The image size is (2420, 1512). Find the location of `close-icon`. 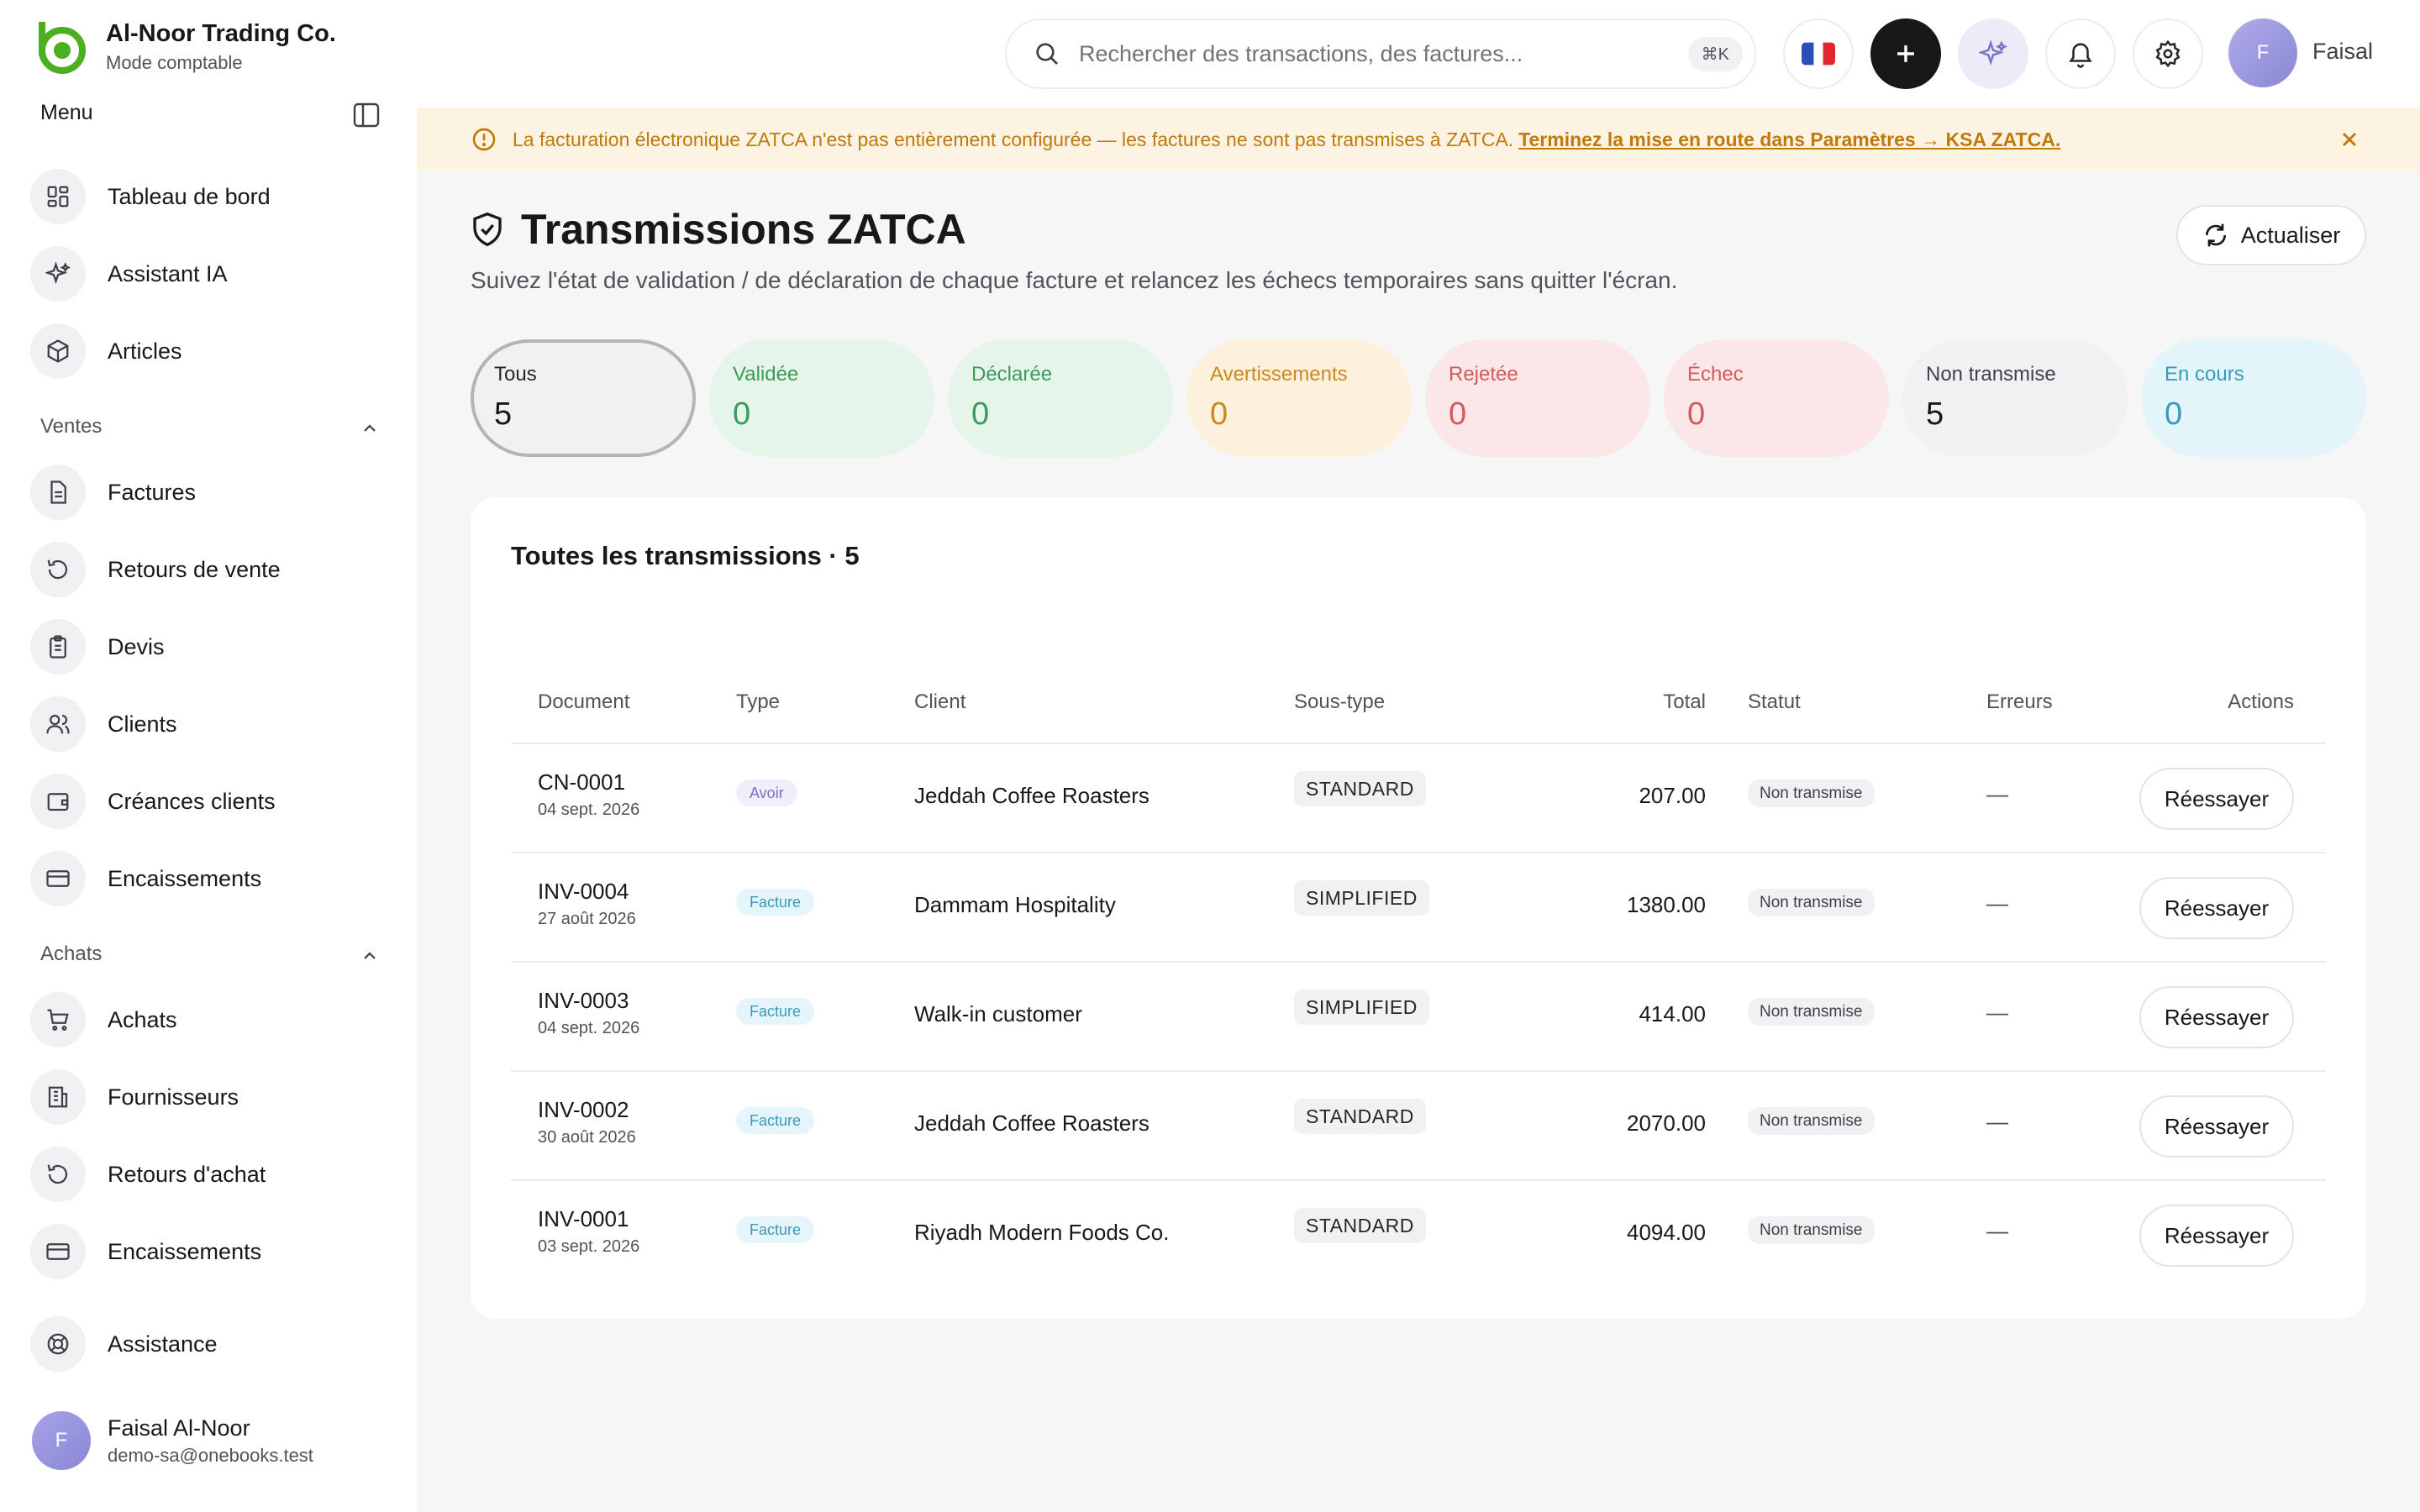

close-icon is located at coordinates (2349, 139).